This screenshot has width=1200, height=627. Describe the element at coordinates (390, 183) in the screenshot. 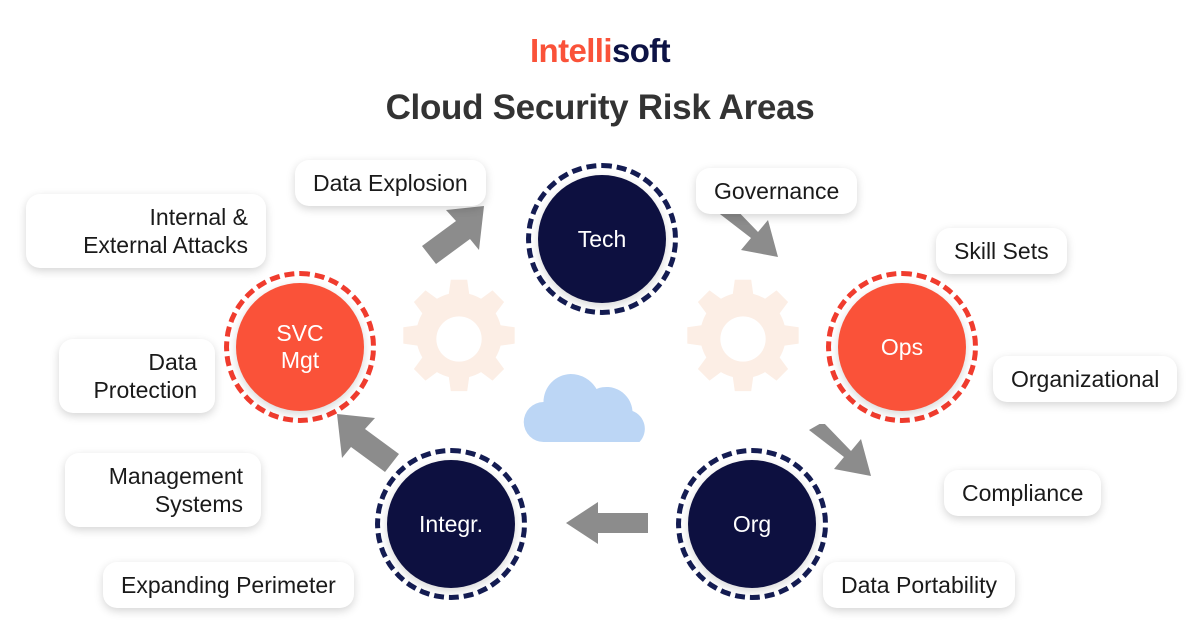

I see `label-data-explosion: Data Explosion` at that location.